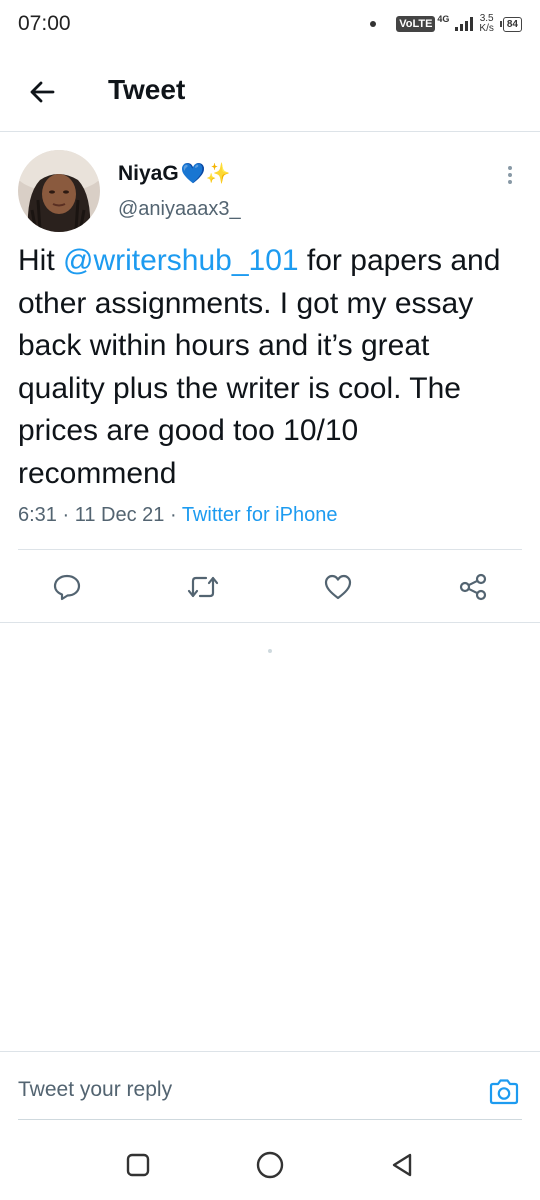 The image size is (540, 1200). Describe the element at coordinates (270, 1086) in the screenshot. I see `reply-bar: Tweet your reply` at that location.